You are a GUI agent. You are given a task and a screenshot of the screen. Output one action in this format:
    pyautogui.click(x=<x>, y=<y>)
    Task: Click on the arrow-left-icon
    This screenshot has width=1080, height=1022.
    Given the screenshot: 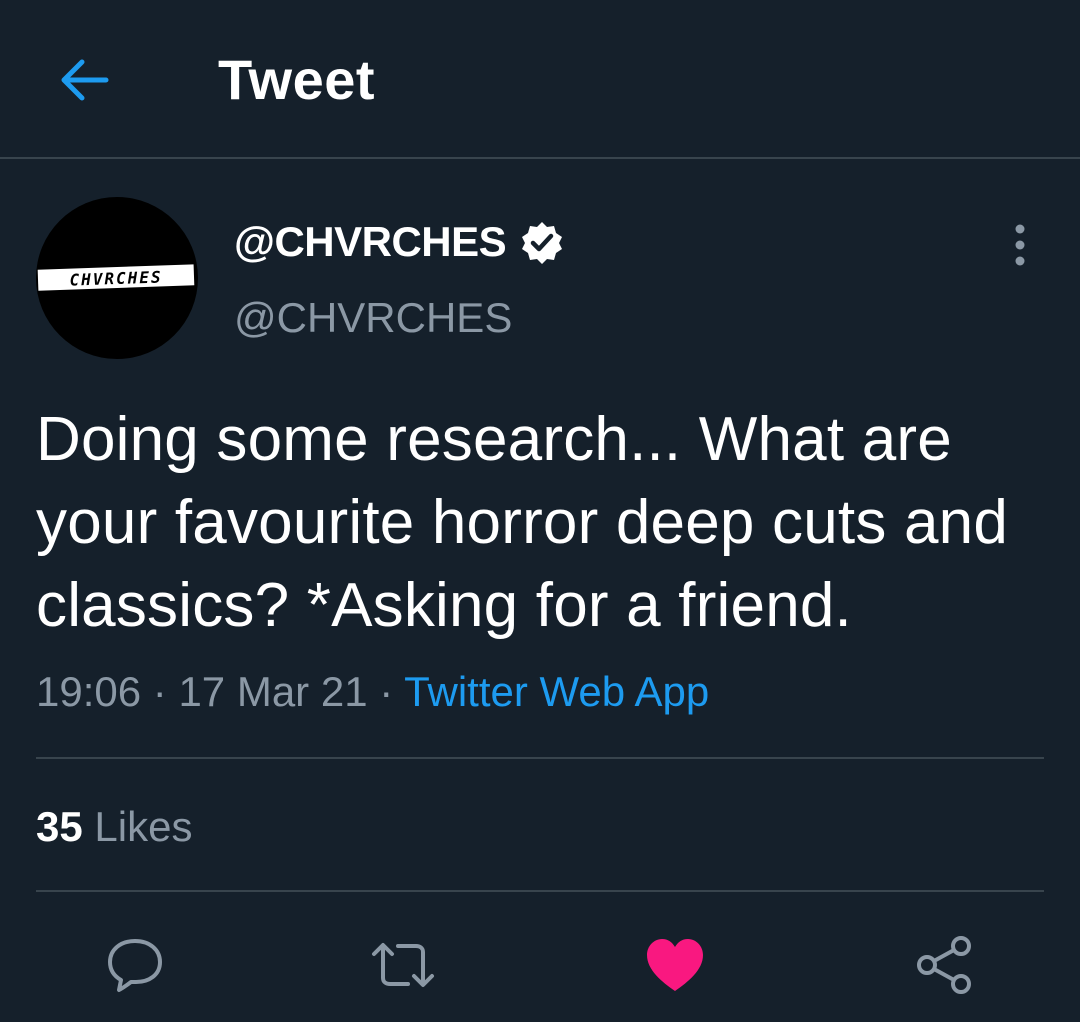 What is the action you would take?
    pyautogui.click(x=85, y=80)
    